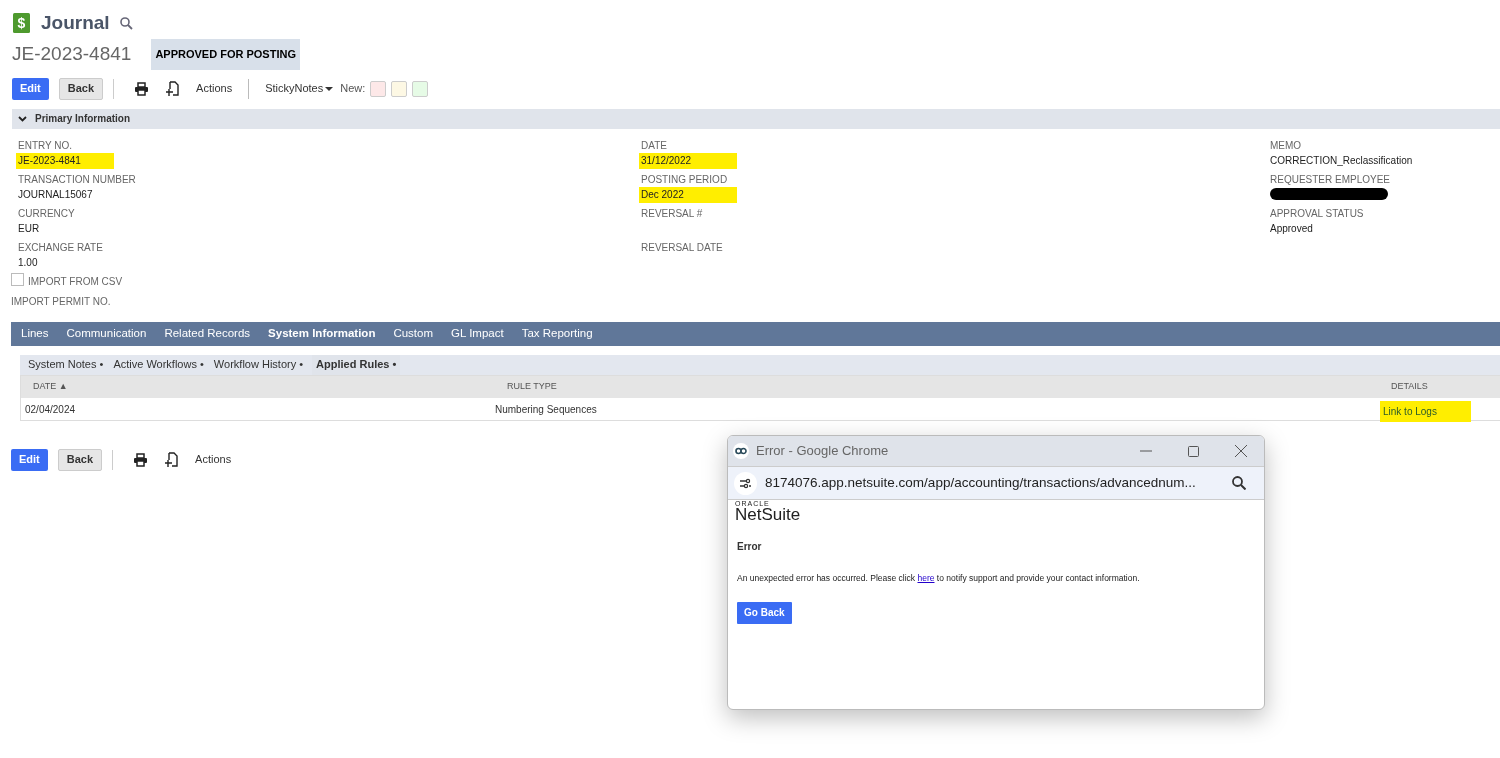 The image size is (1500, 758). Describe the element at coordinates (35, 333) in the screenshot. I see `tab: Lines` at that location.